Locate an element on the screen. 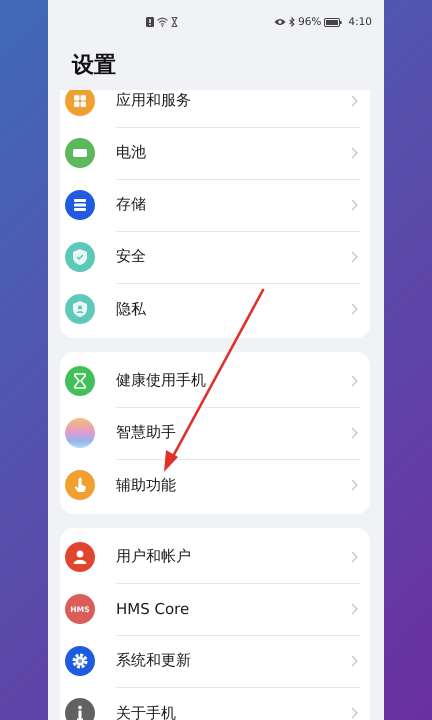 This screenshot has width=432, height=720. wifi-icon is located at coordinates (162, 22).